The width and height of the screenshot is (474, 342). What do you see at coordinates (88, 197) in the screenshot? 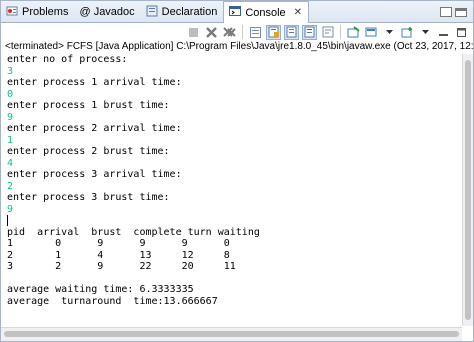
I see `console-output-line: enter process 3 brust time:` at bounding box center [88, 197].